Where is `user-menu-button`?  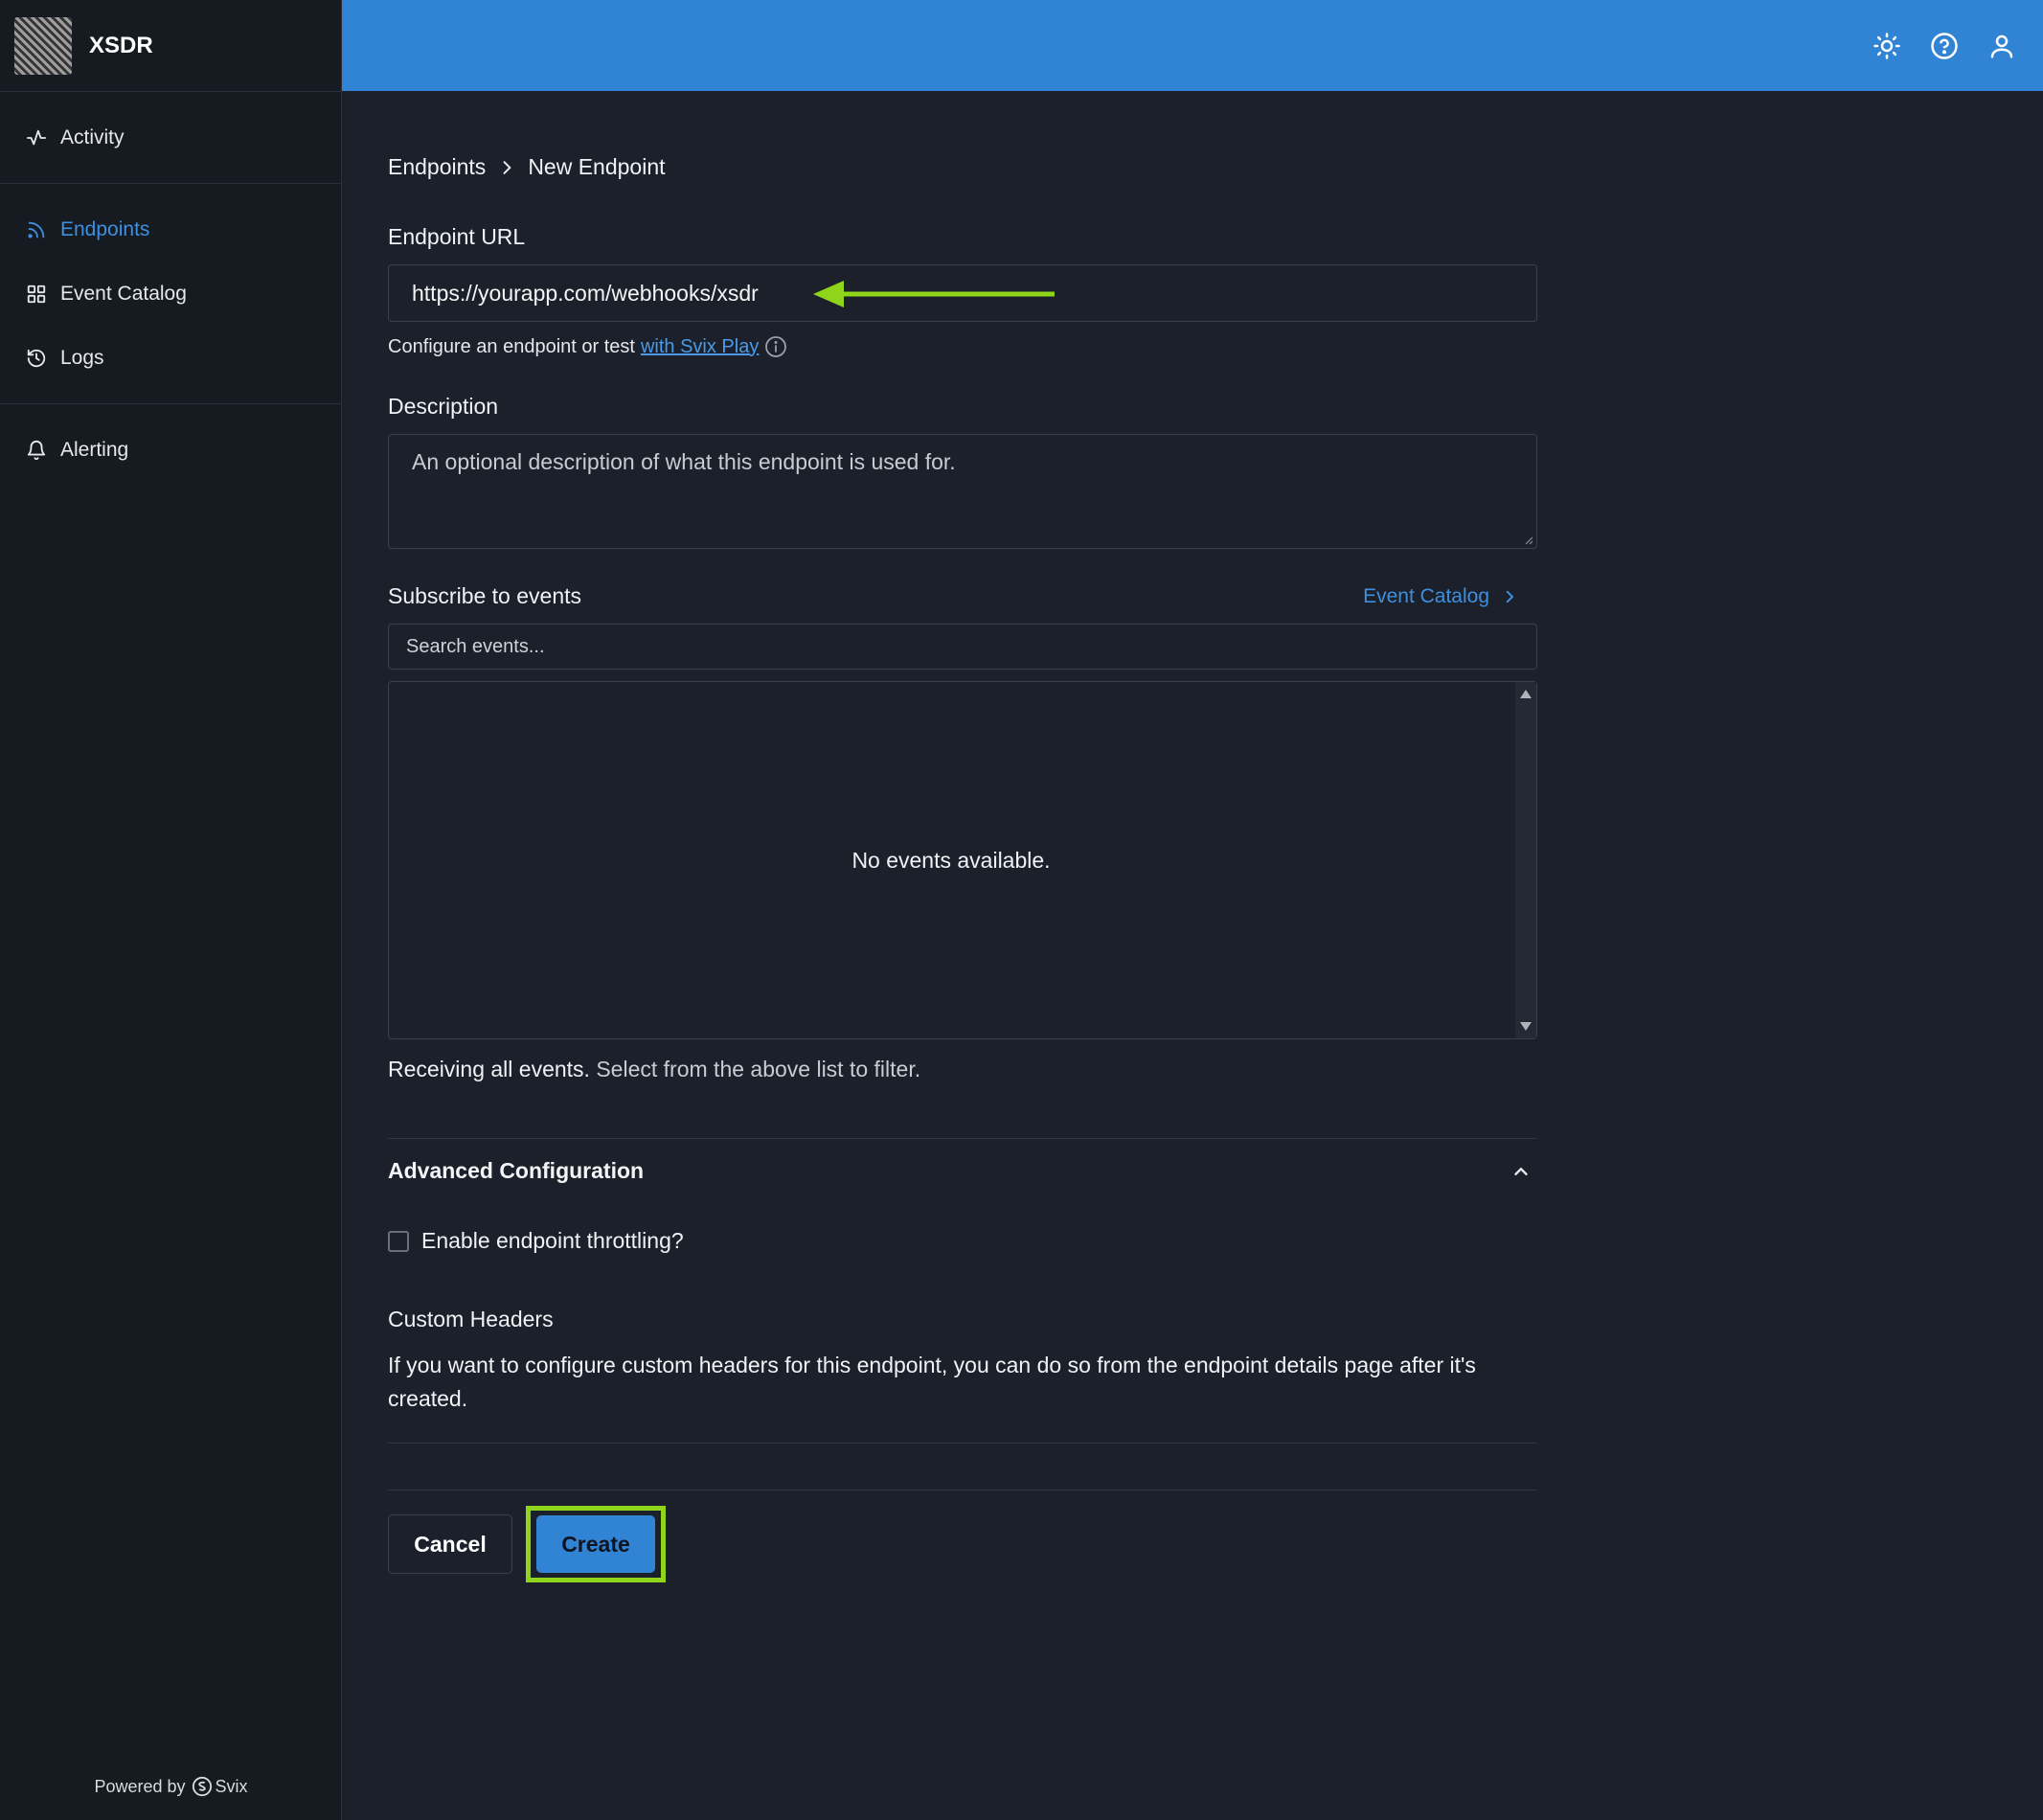
user-menu-button is located at coordinates (2002, 46).